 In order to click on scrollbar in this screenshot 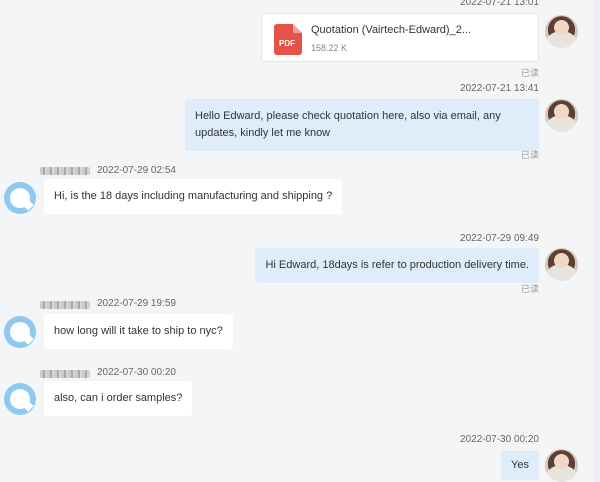, I will do `click(597, 241)`.